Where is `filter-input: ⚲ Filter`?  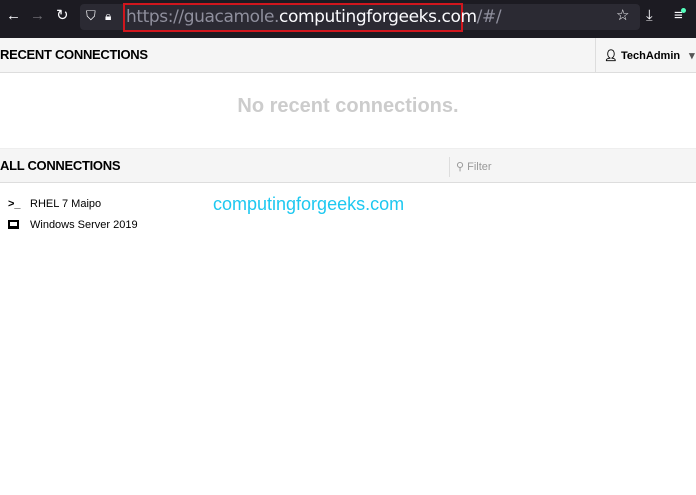 filter-input: ⚲ Filter is located at coordinates (470, 167).